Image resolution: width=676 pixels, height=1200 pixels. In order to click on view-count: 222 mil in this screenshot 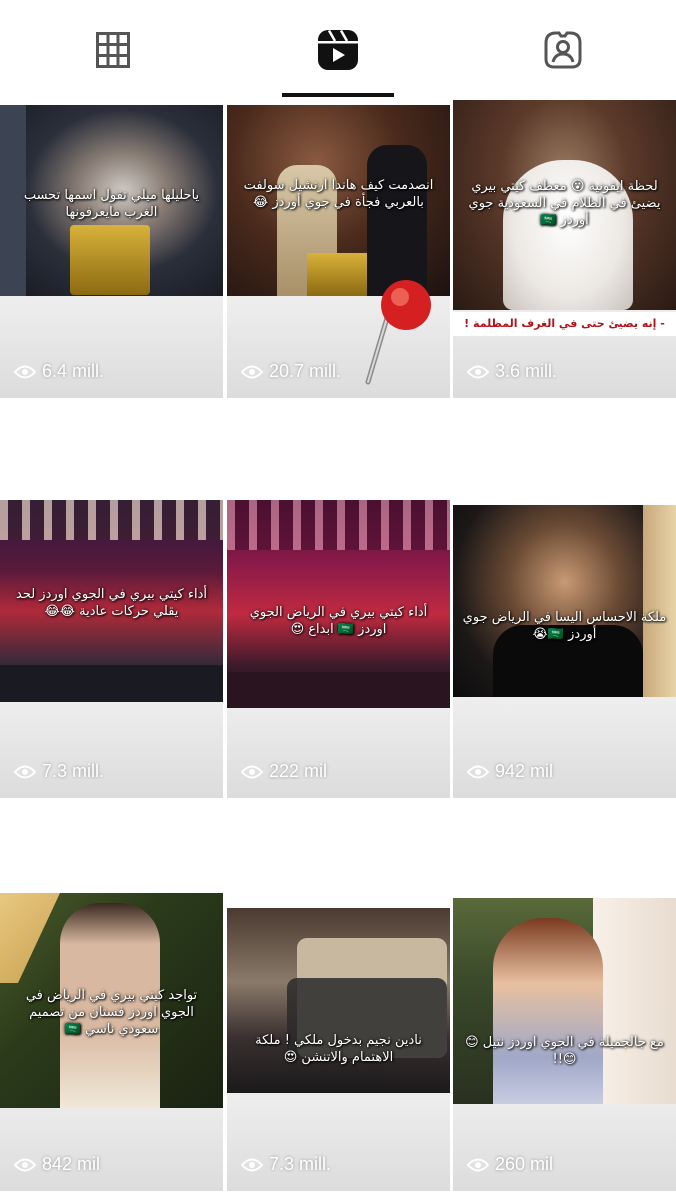, I will do `click(284, 771)`.